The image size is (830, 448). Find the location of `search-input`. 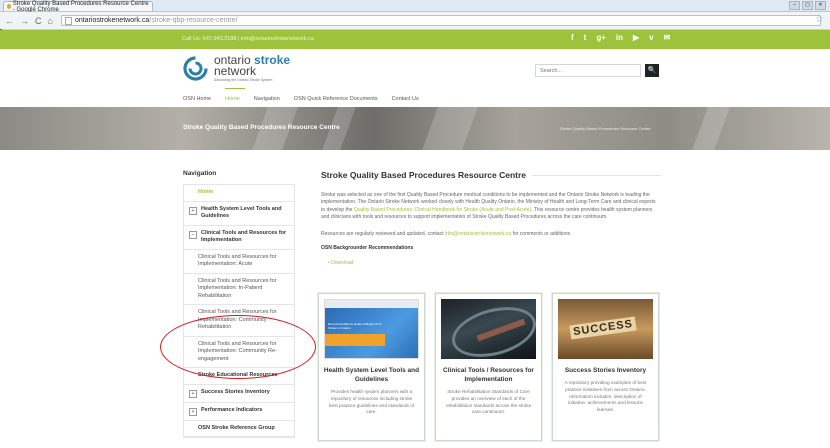

search-input is located at coordinates (588, 70).